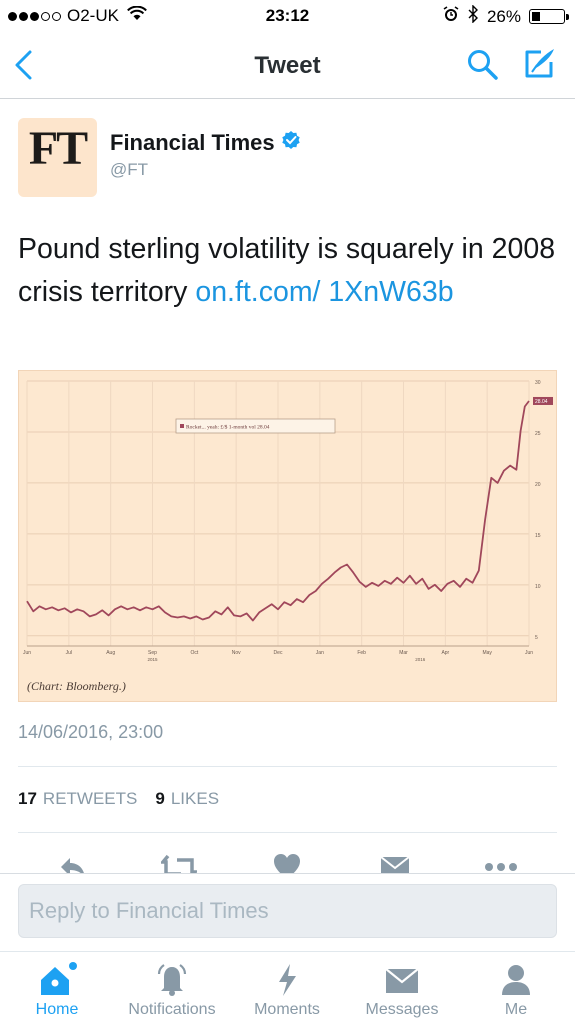  I want to click on tab-moments: Moments, so click(287, 988).